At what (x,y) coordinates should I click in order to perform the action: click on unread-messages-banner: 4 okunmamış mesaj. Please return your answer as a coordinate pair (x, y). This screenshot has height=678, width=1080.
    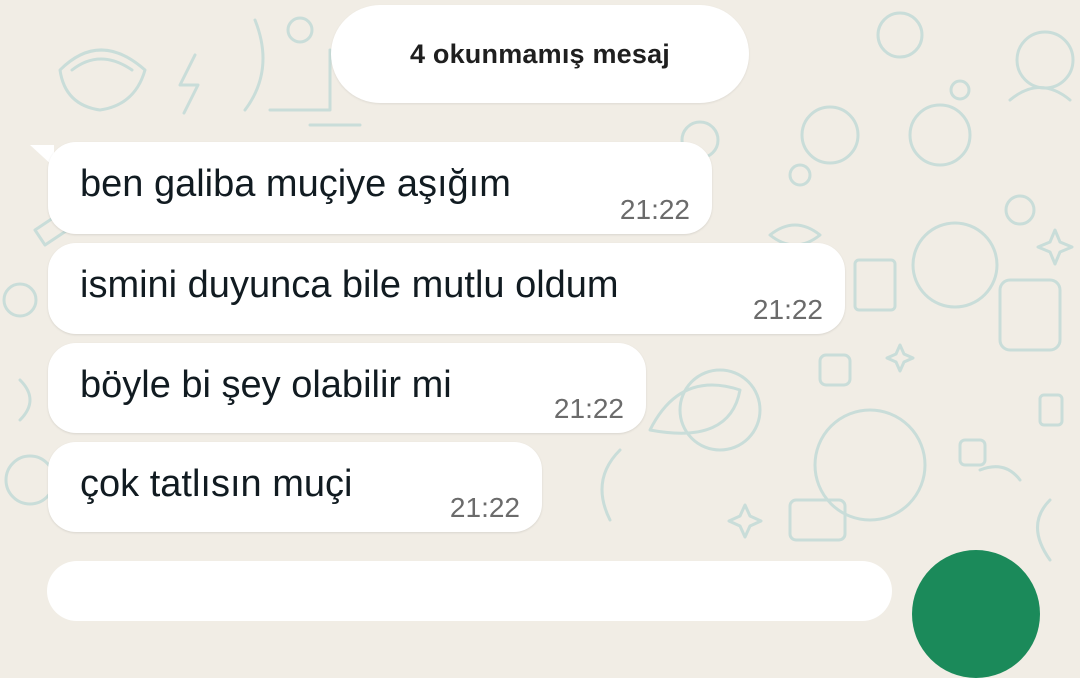
    Looking at the image, I should click on (540, 54).